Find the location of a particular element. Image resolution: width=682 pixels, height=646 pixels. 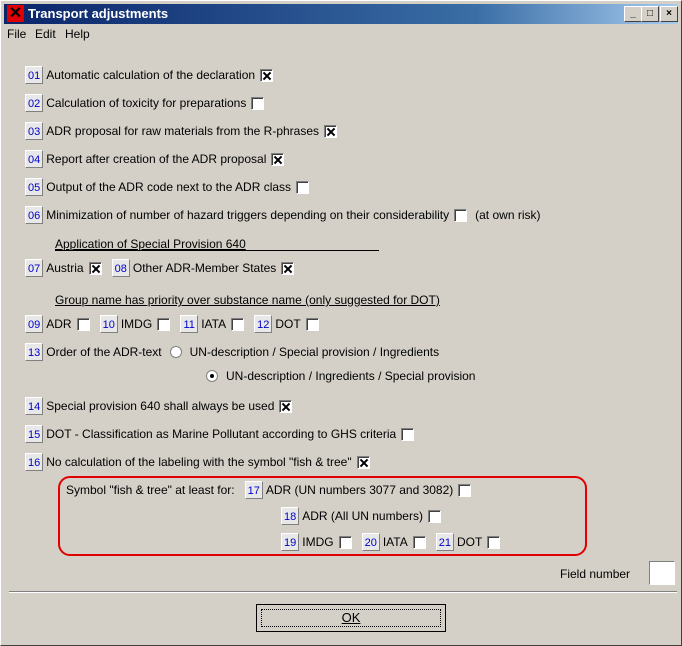

field-number-07: 07 is located at coordinates (34, 268).